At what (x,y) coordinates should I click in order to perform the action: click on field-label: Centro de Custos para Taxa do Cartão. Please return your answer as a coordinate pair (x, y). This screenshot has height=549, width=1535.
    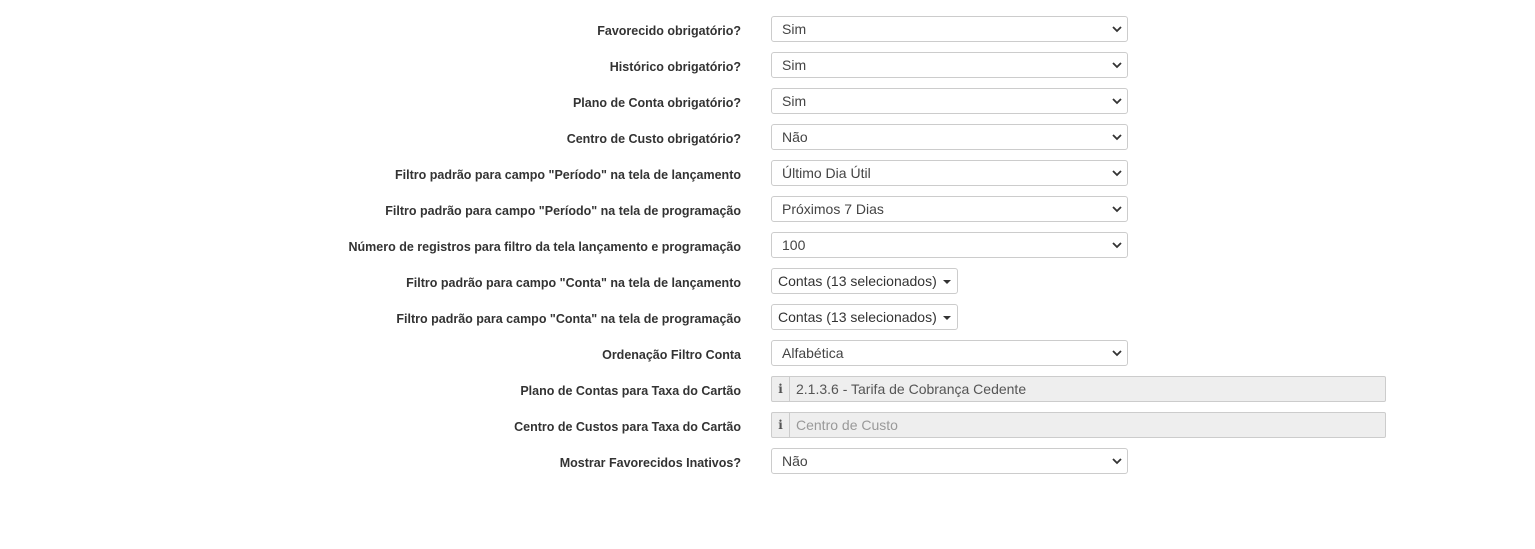
    Looking at the image, I should click on (627, 427).